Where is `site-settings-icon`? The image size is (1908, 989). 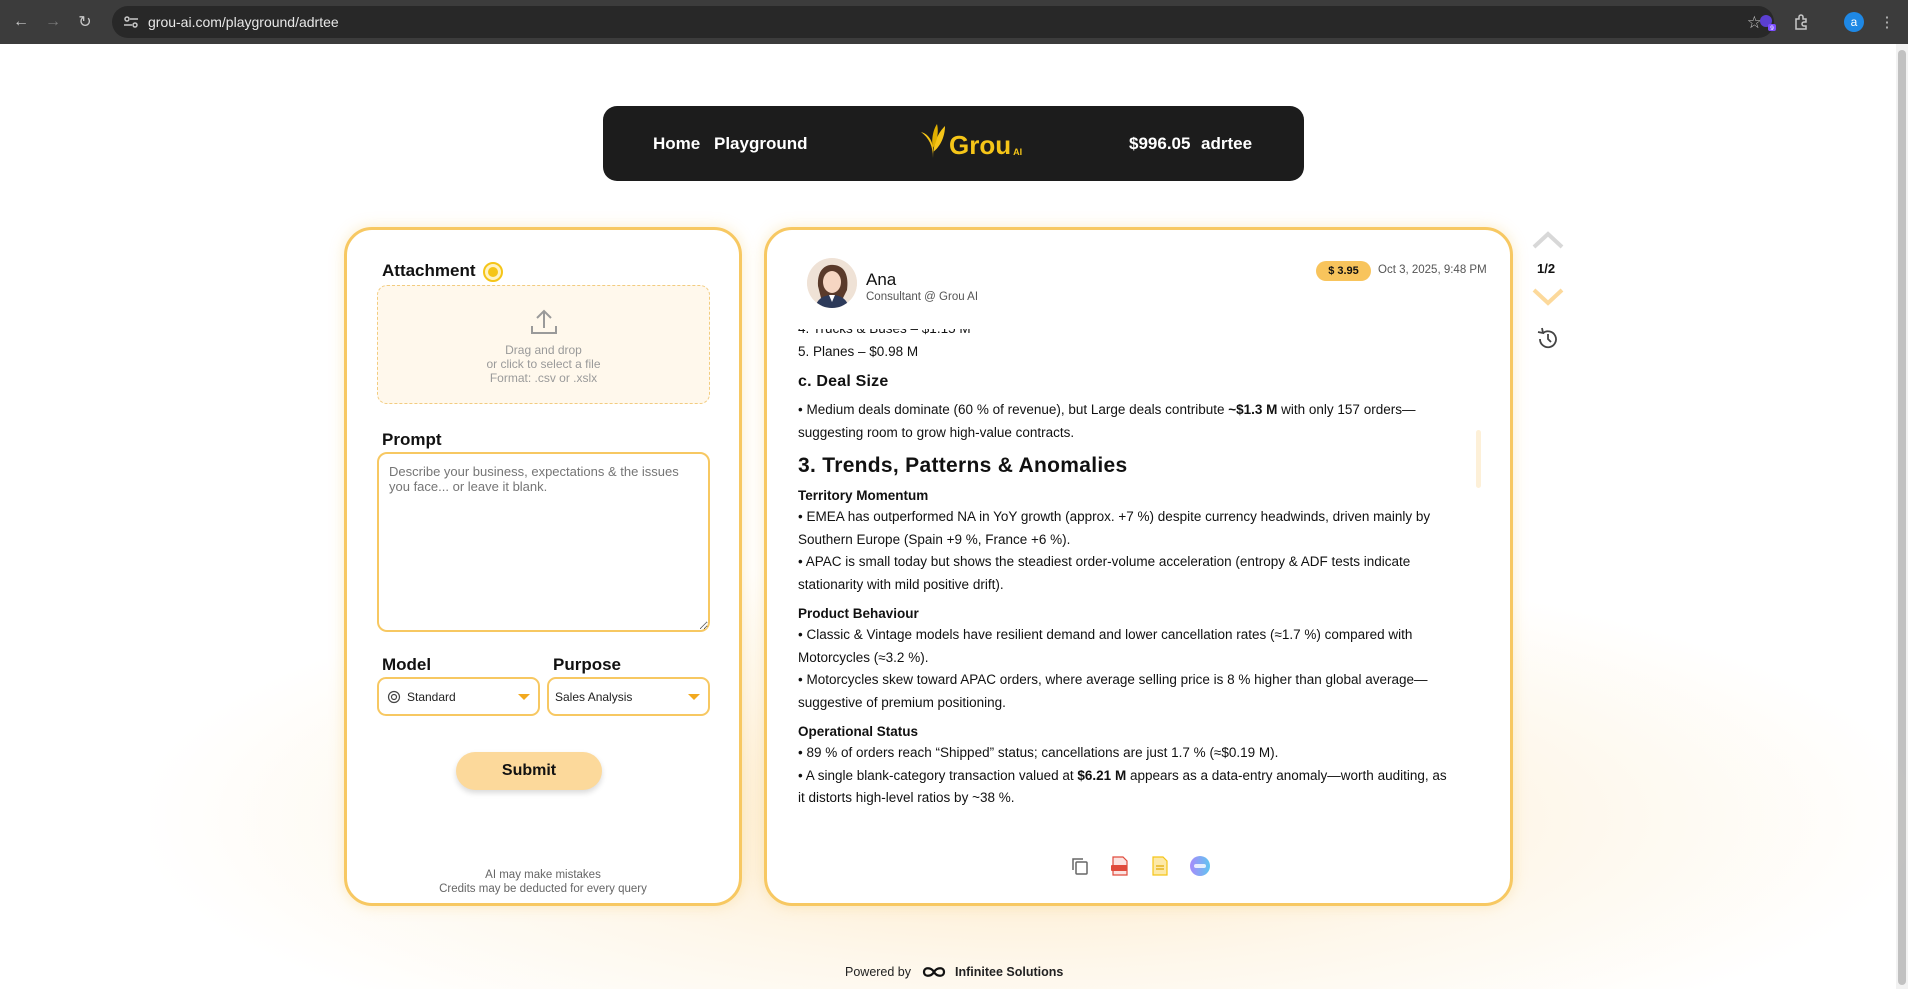 site-settings-icon is located at coordinates (131, 22).